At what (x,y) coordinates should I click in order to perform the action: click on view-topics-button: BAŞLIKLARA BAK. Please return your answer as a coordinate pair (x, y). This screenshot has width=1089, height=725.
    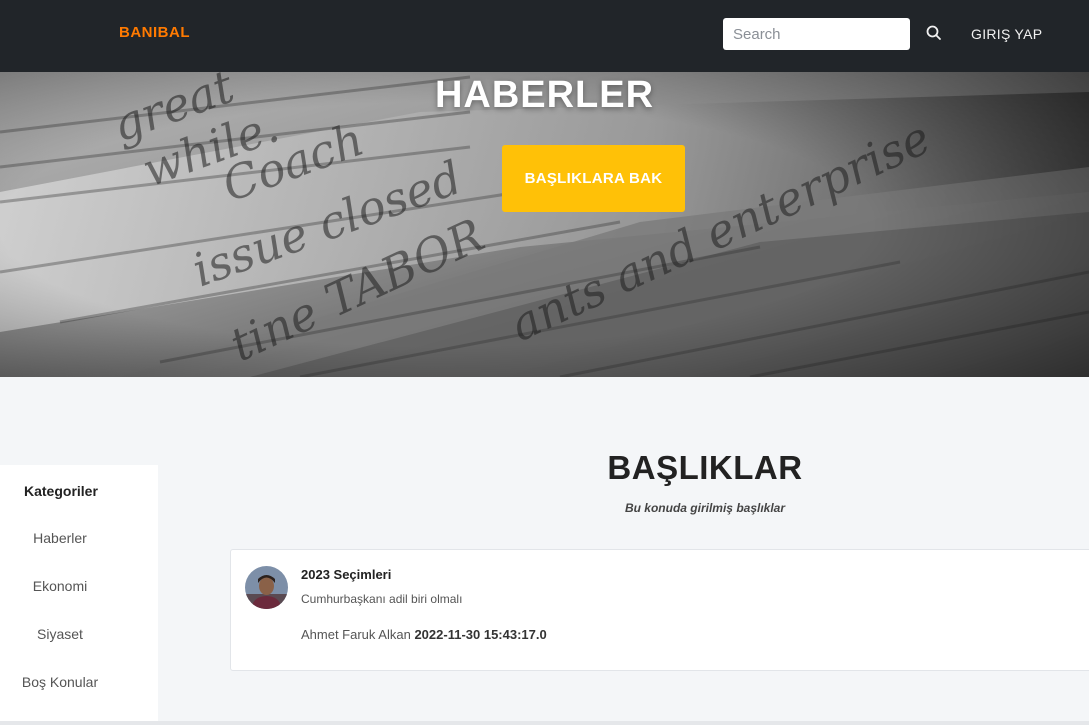
    Looking at the image, I should click on (593, 178).